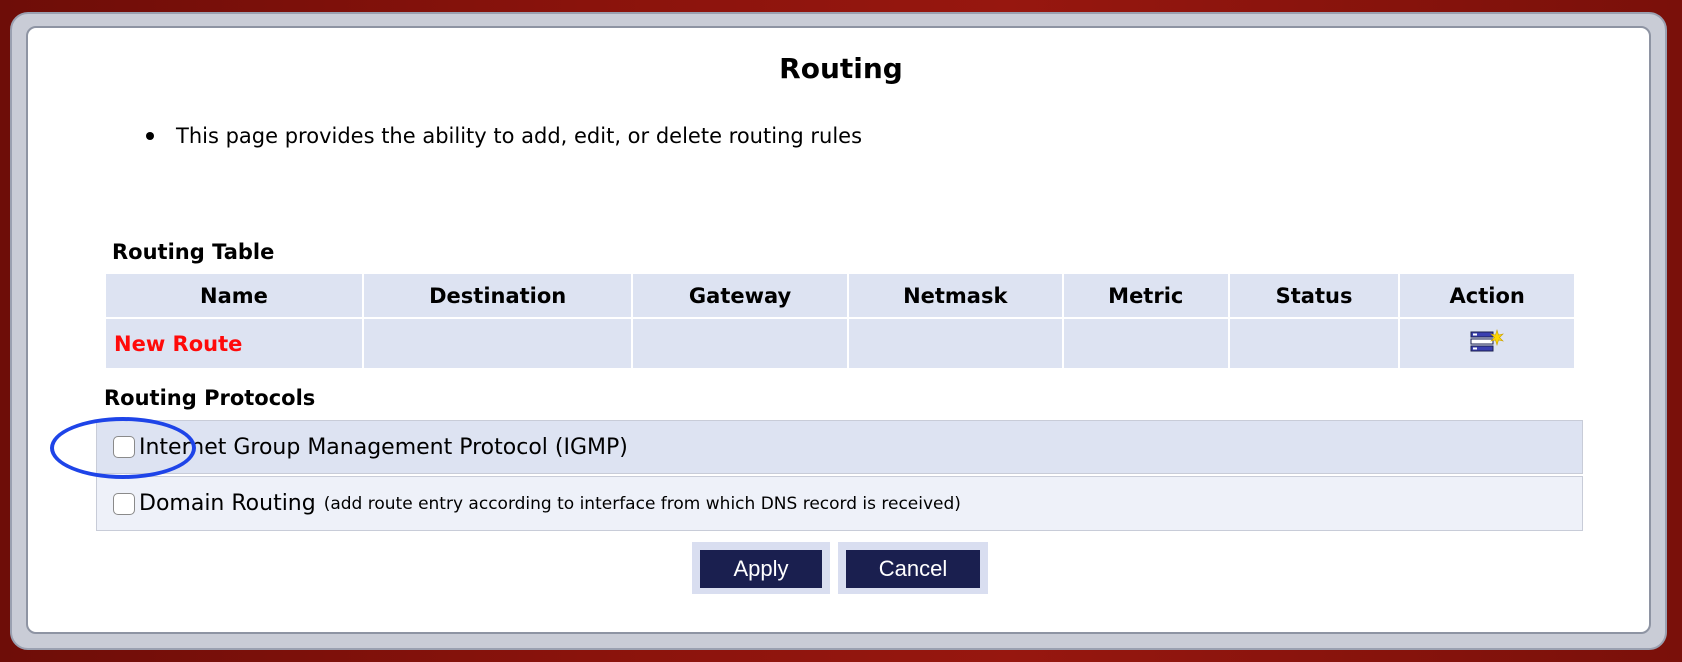 Image resolution: width=1682 pixels, height=662 pixels. I want to click on routing-protocols-title: Routing Protocols, so click(210, 398).